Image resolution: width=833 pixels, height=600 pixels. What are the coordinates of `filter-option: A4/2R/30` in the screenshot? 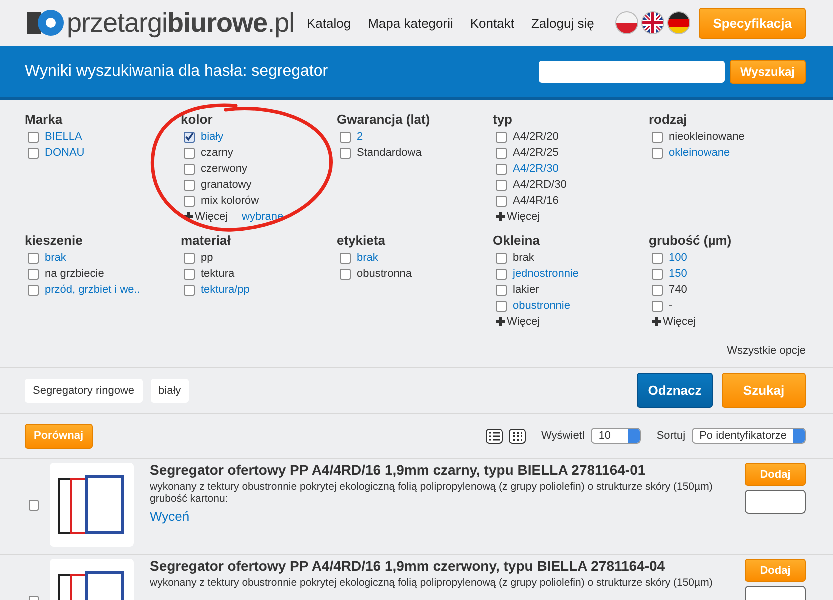 It's located at (536, 169).